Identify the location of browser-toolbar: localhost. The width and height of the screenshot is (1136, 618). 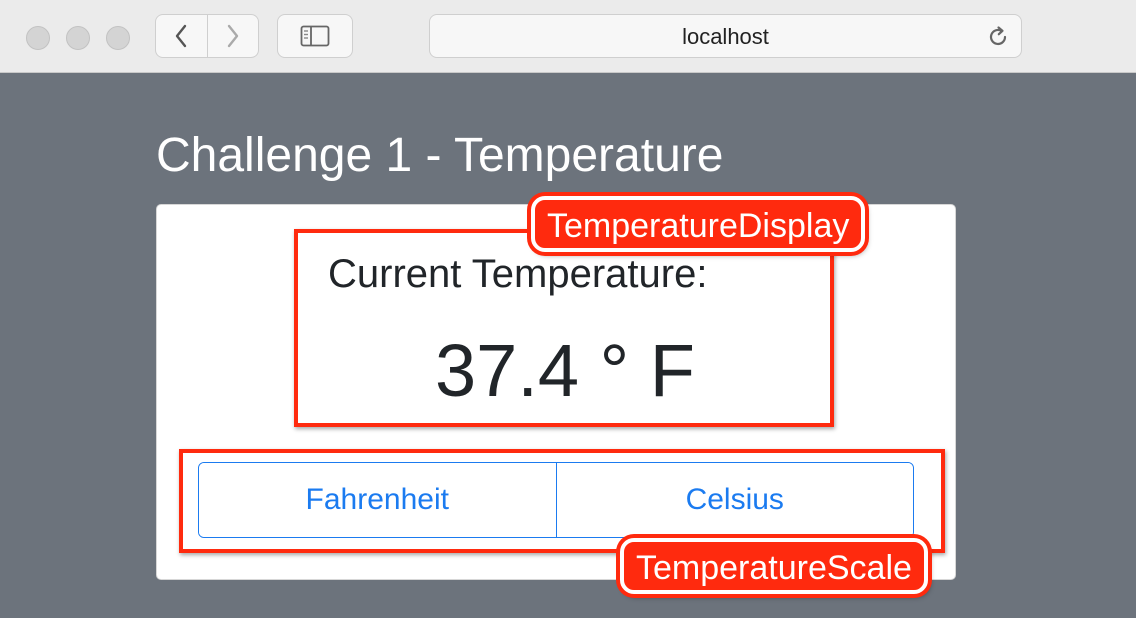
(568, 36).